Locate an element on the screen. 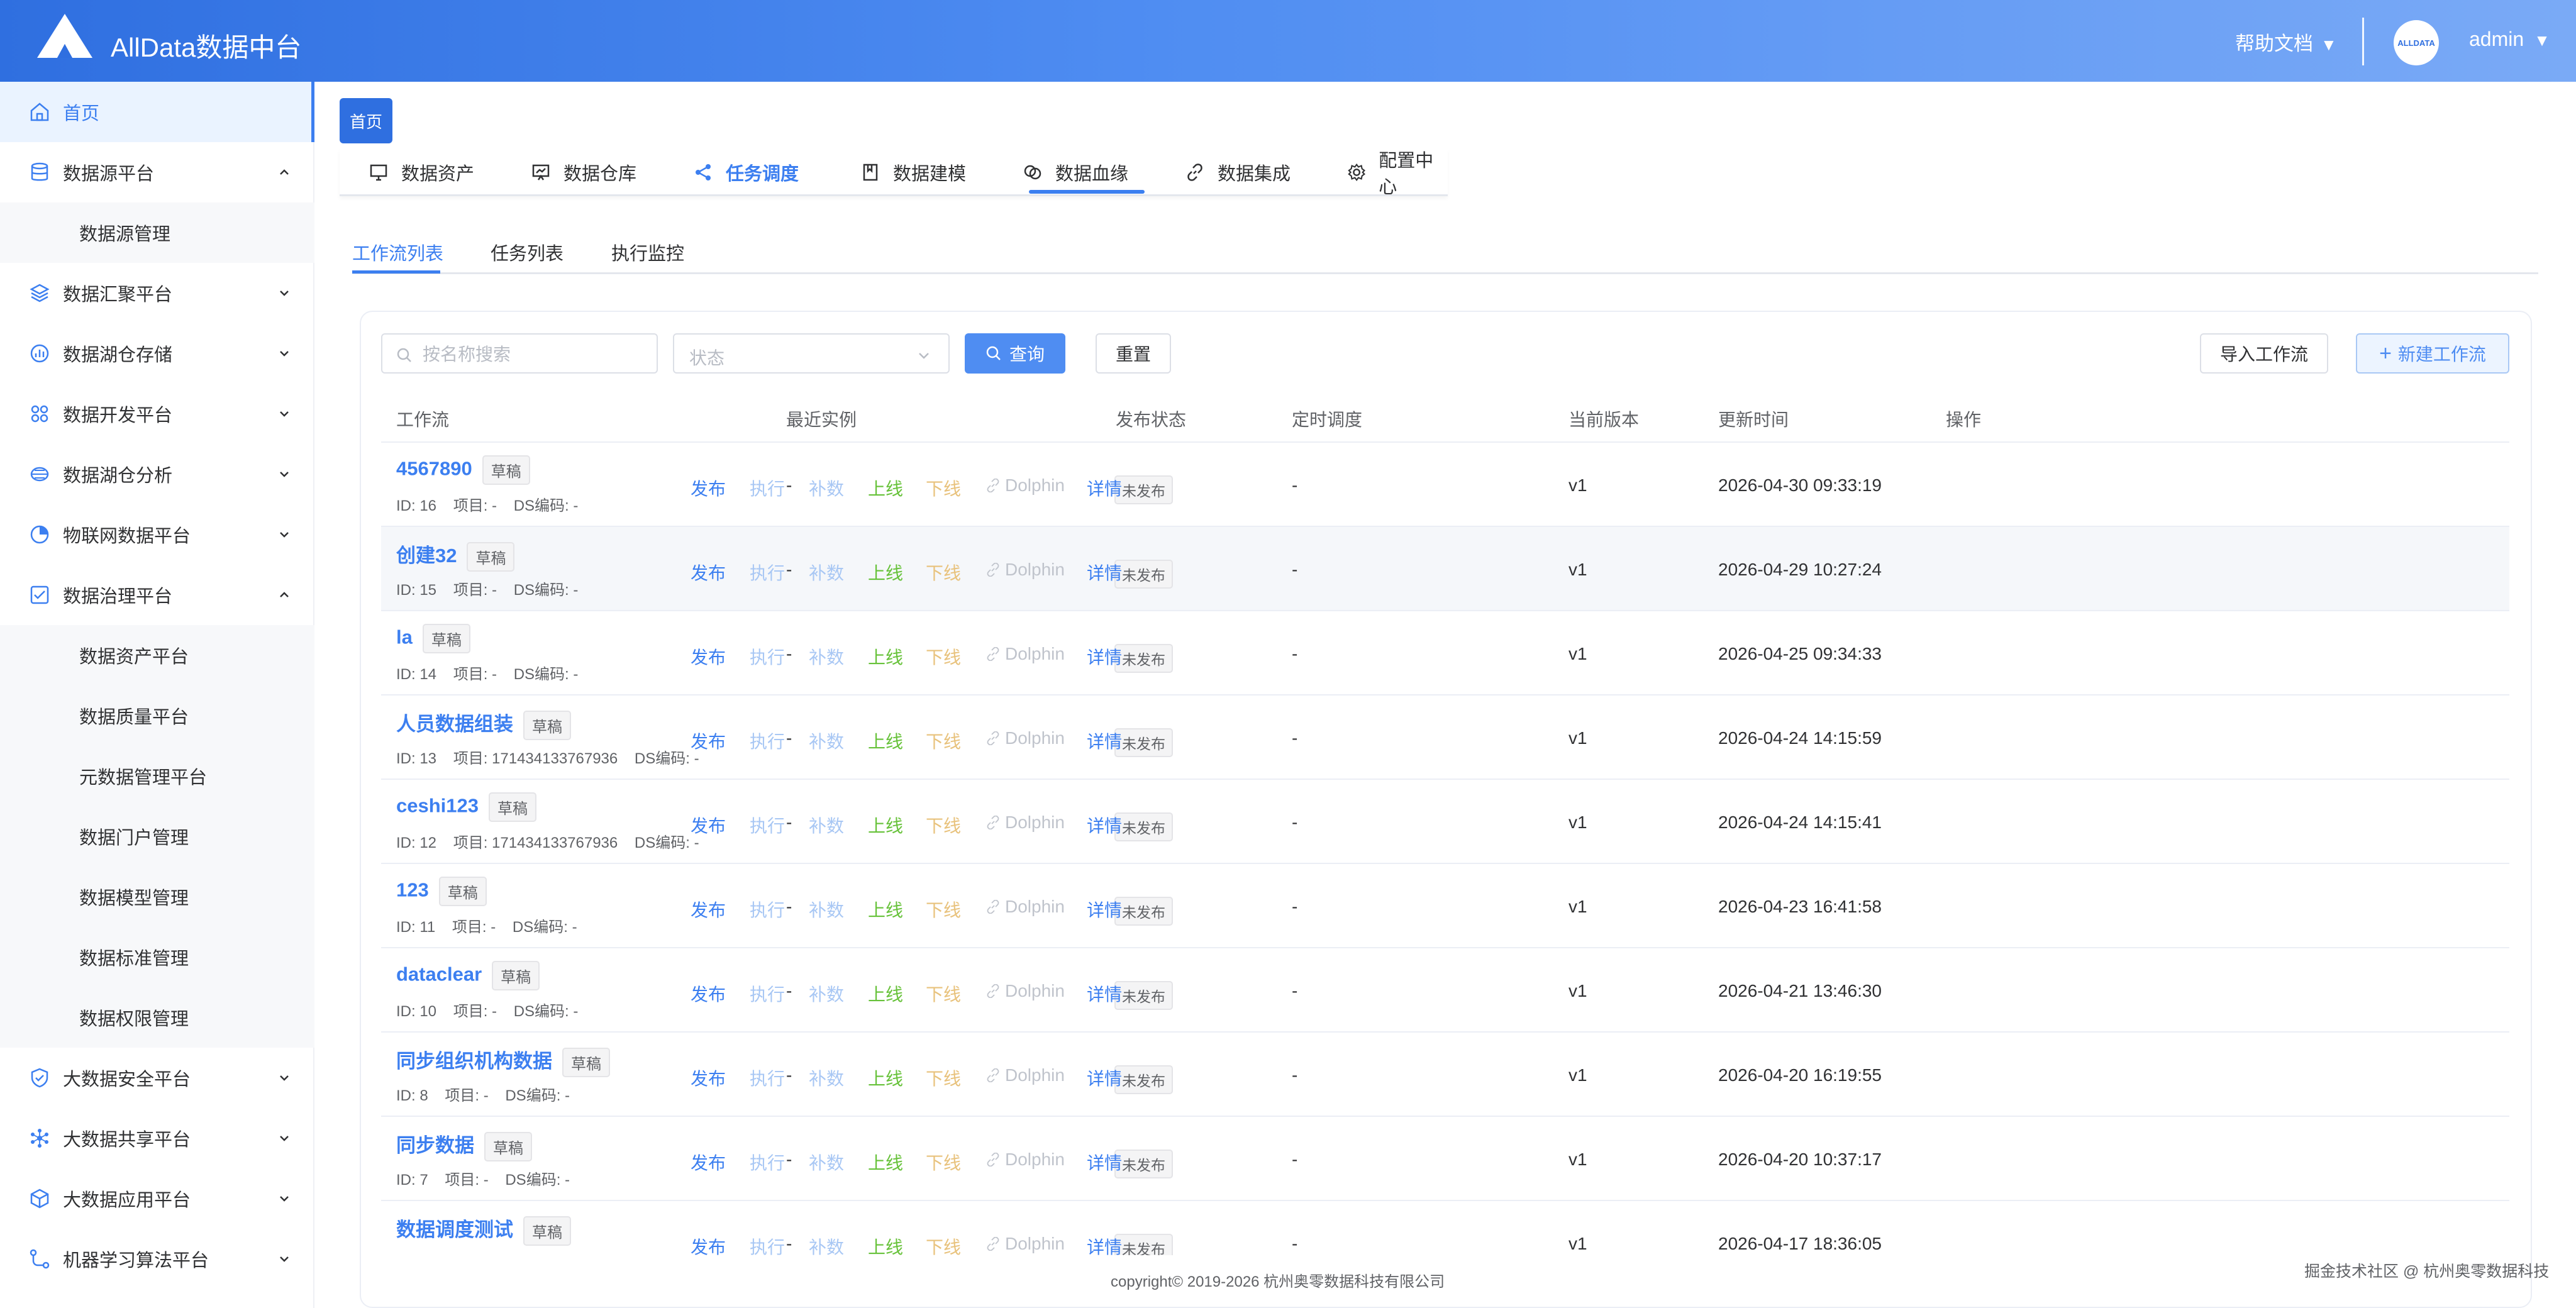  workflow-name-link: 4567890 草稿 is located at coordinates (463, 470).